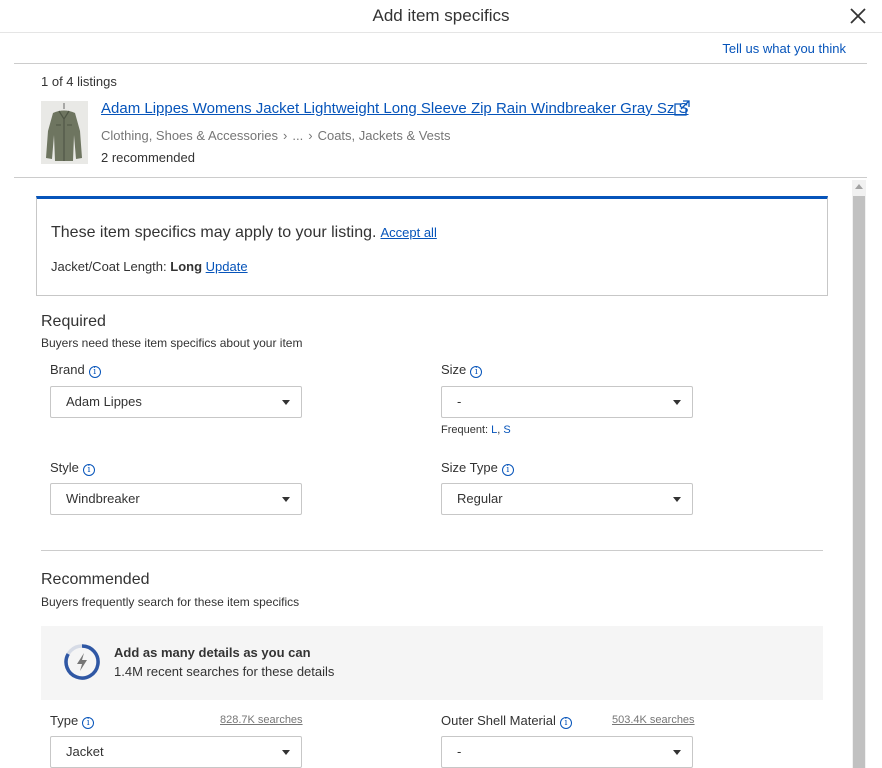 The width and height of the screenshot is (882, 768). Describe the element at coordinates (103, 498) in the screenshot. I see `style-value: Windbreaker` at that location.